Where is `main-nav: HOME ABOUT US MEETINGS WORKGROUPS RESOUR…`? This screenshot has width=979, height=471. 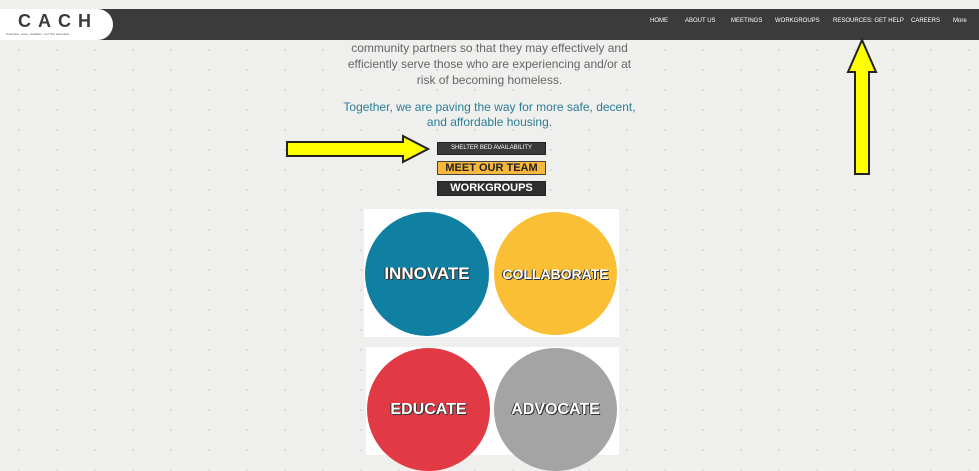
main-nav: HOME ABOUT US MEETINGS WORKGROUPS RESOUR… is located at coordinates (489, 24).